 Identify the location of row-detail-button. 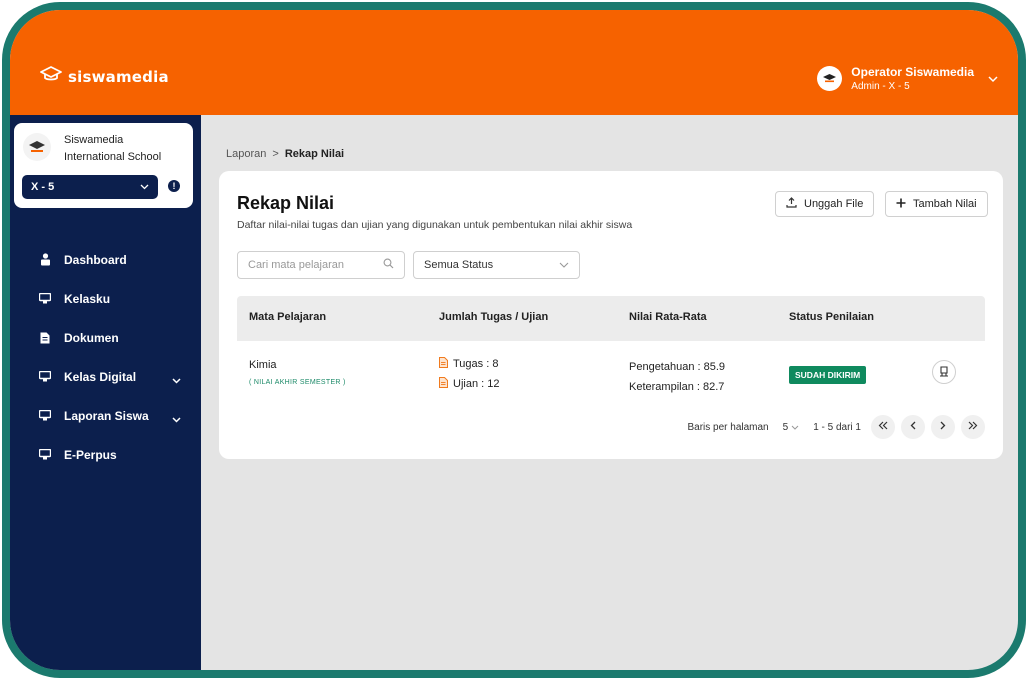
(944, 372).